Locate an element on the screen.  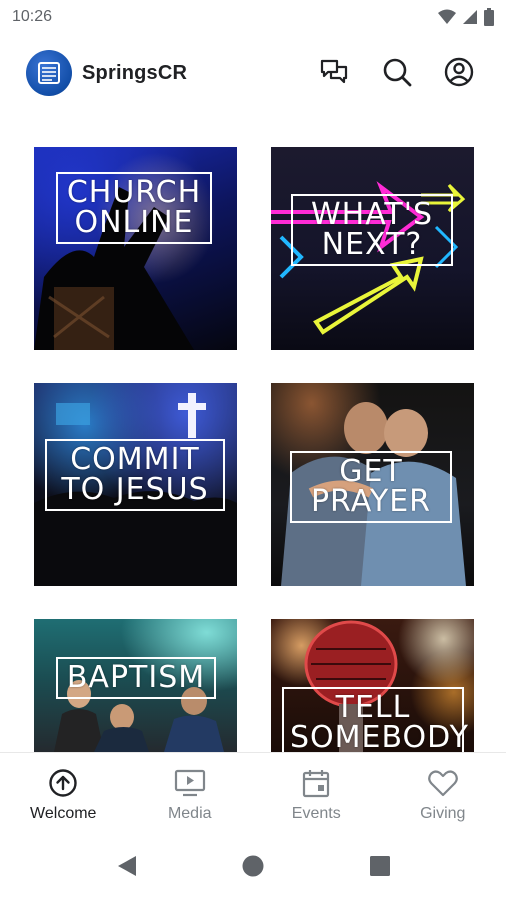
back-triangle-icon is located at coordinates (127, 866).